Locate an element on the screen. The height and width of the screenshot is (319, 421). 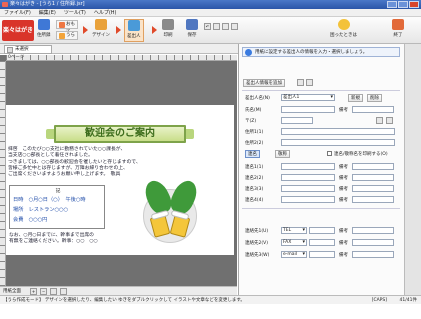
close-button is located at coordinates (414, 4).